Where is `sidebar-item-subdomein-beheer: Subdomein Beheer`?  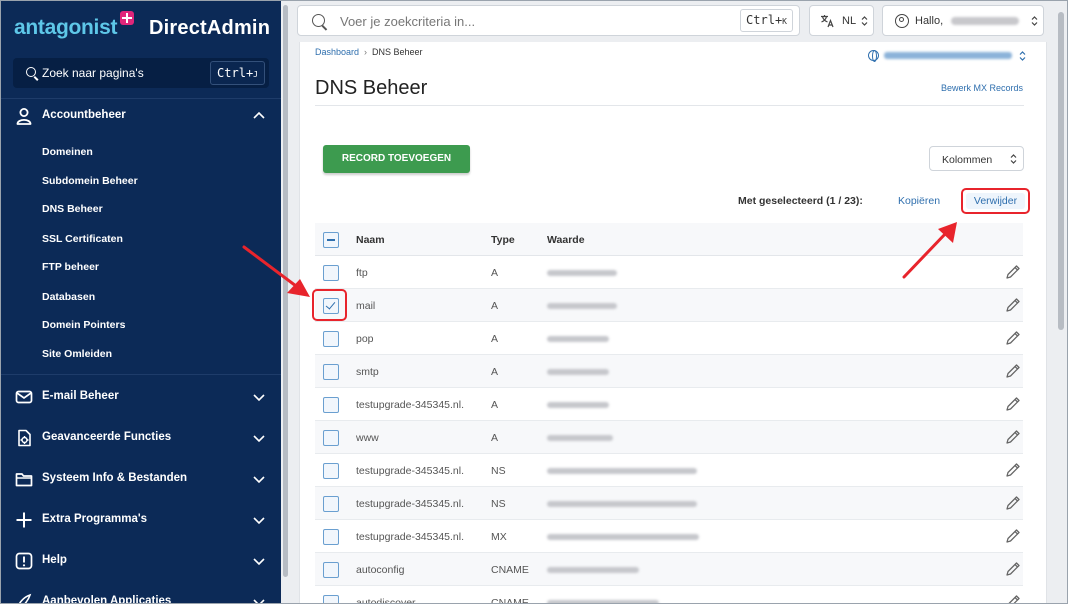
sidebar-item-subdomein-beheer: Subdomein Beheer is located at coordinates (90, 181).